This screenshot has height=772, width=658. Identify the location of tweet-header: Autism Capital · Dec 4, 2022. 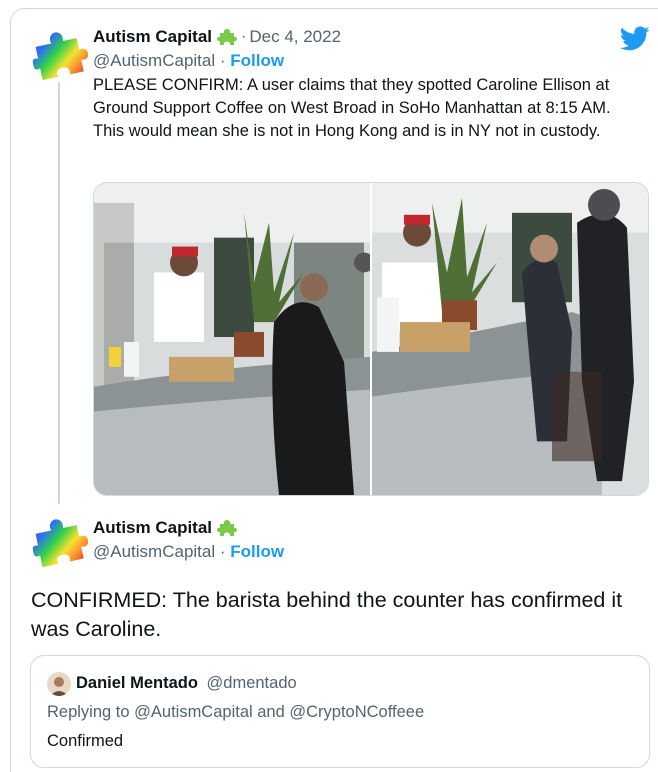
(217, 37).